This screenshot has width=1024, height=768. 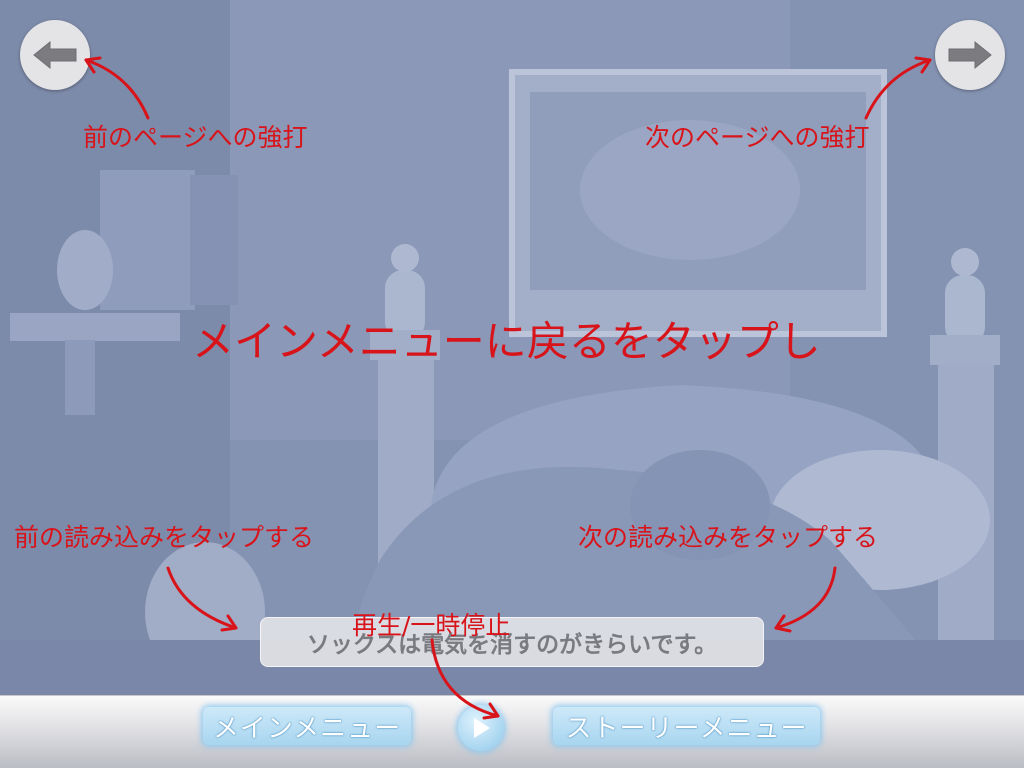 I want to click on annotation-next-read: 次の読み込みをタップする, so click(x=728, y=537).